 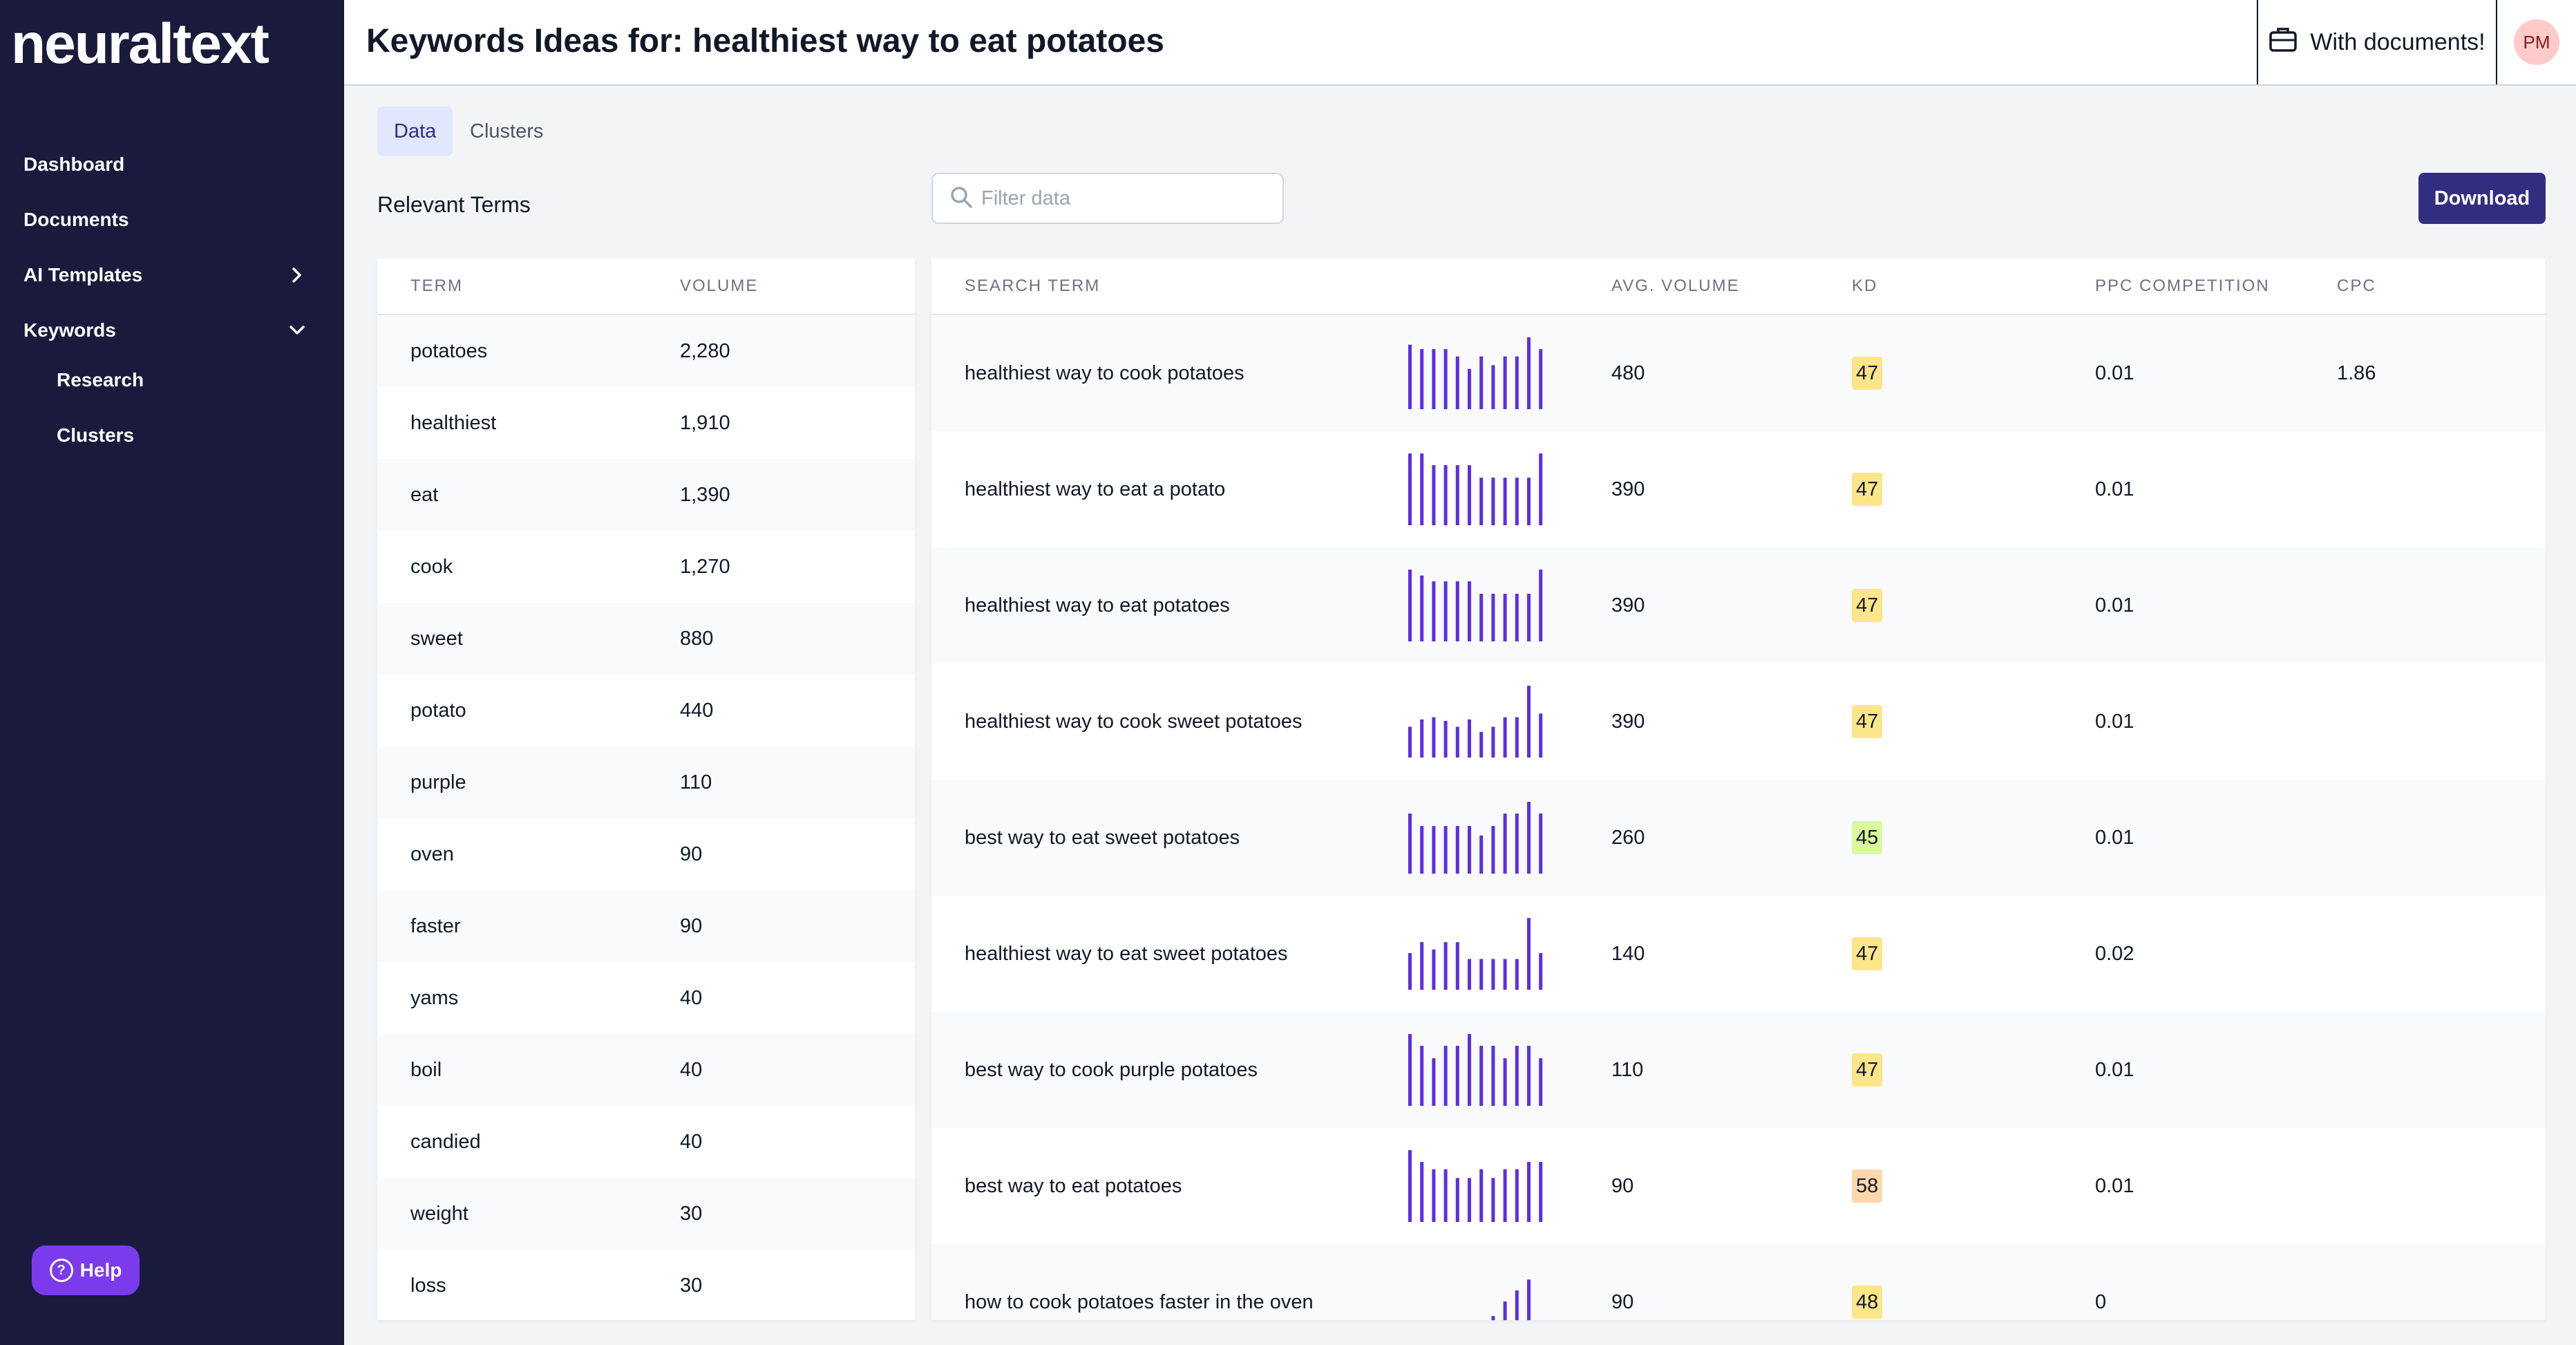 I want to click on column-header-avg-volume: AVG. VOLUME, so click(x=1675, y=286).